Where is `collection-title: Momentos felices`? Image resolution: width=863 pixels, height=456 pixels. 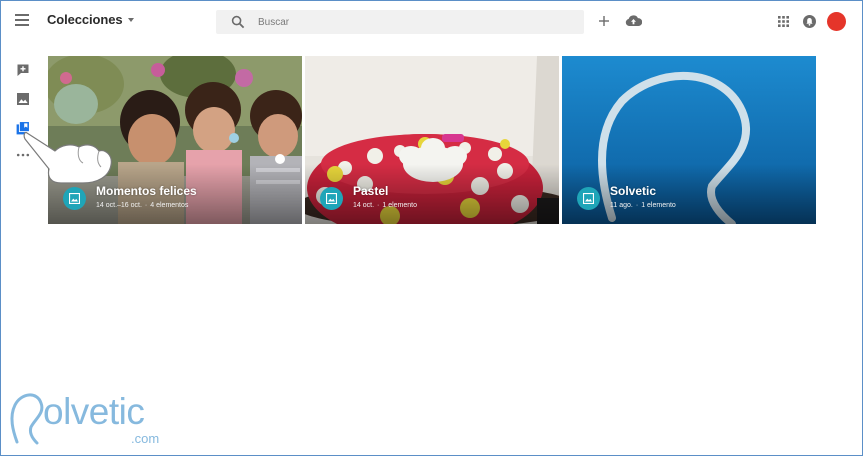
collection-title: Momentos felices is located at coordinates (146, 191).